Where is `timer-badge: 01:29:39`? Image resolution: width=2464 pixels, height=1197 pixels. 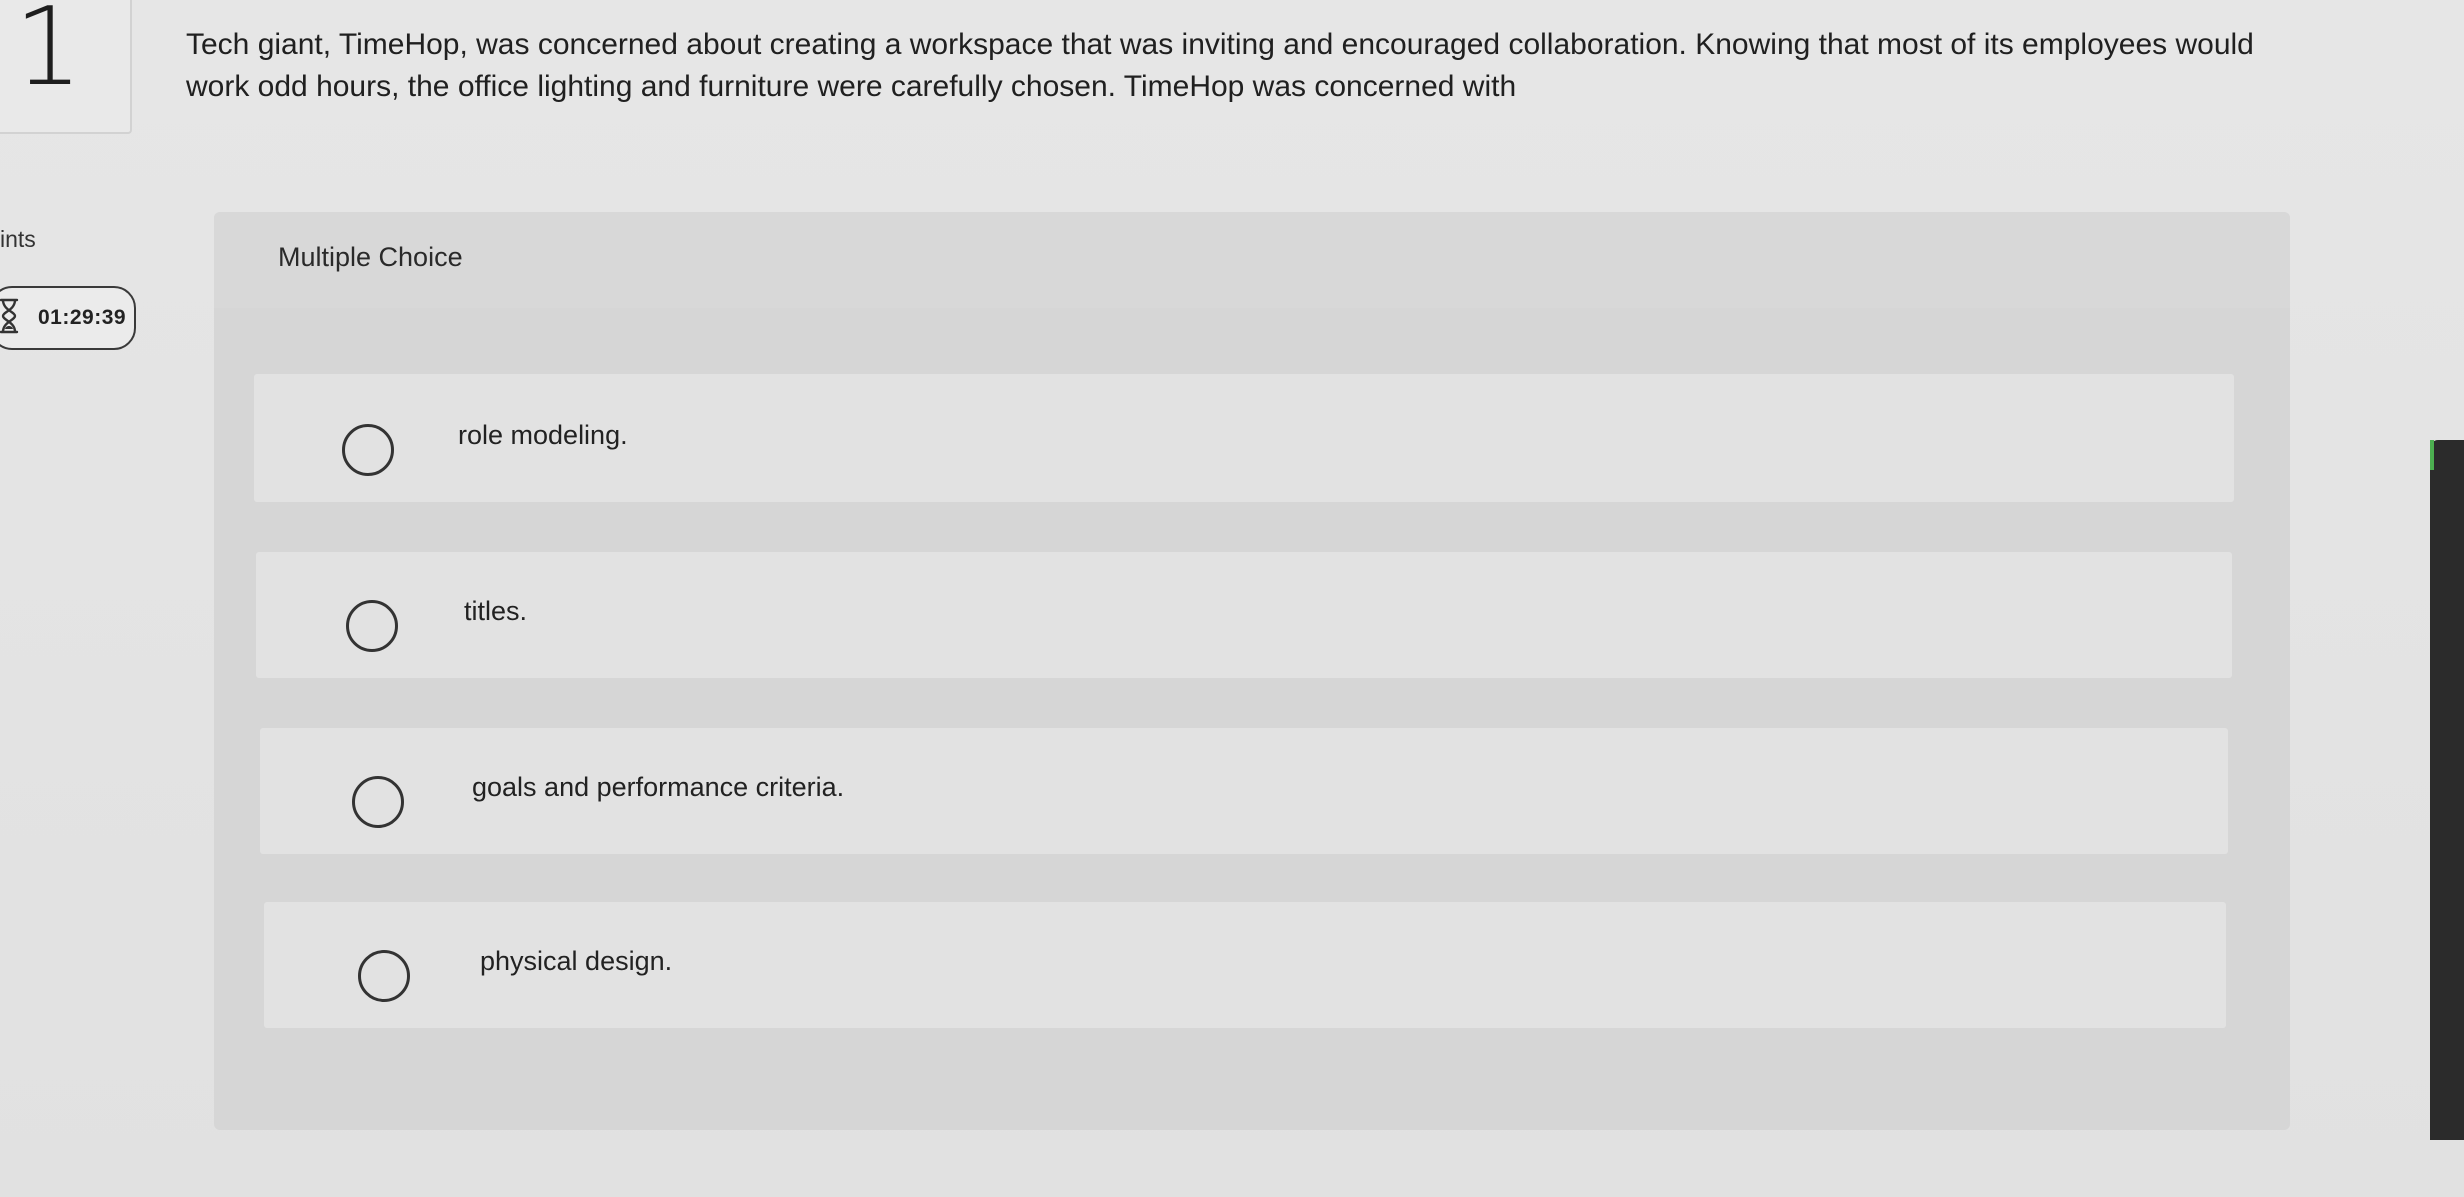
timer-badge: 01:29:39 is located at coordinates (68, 318).